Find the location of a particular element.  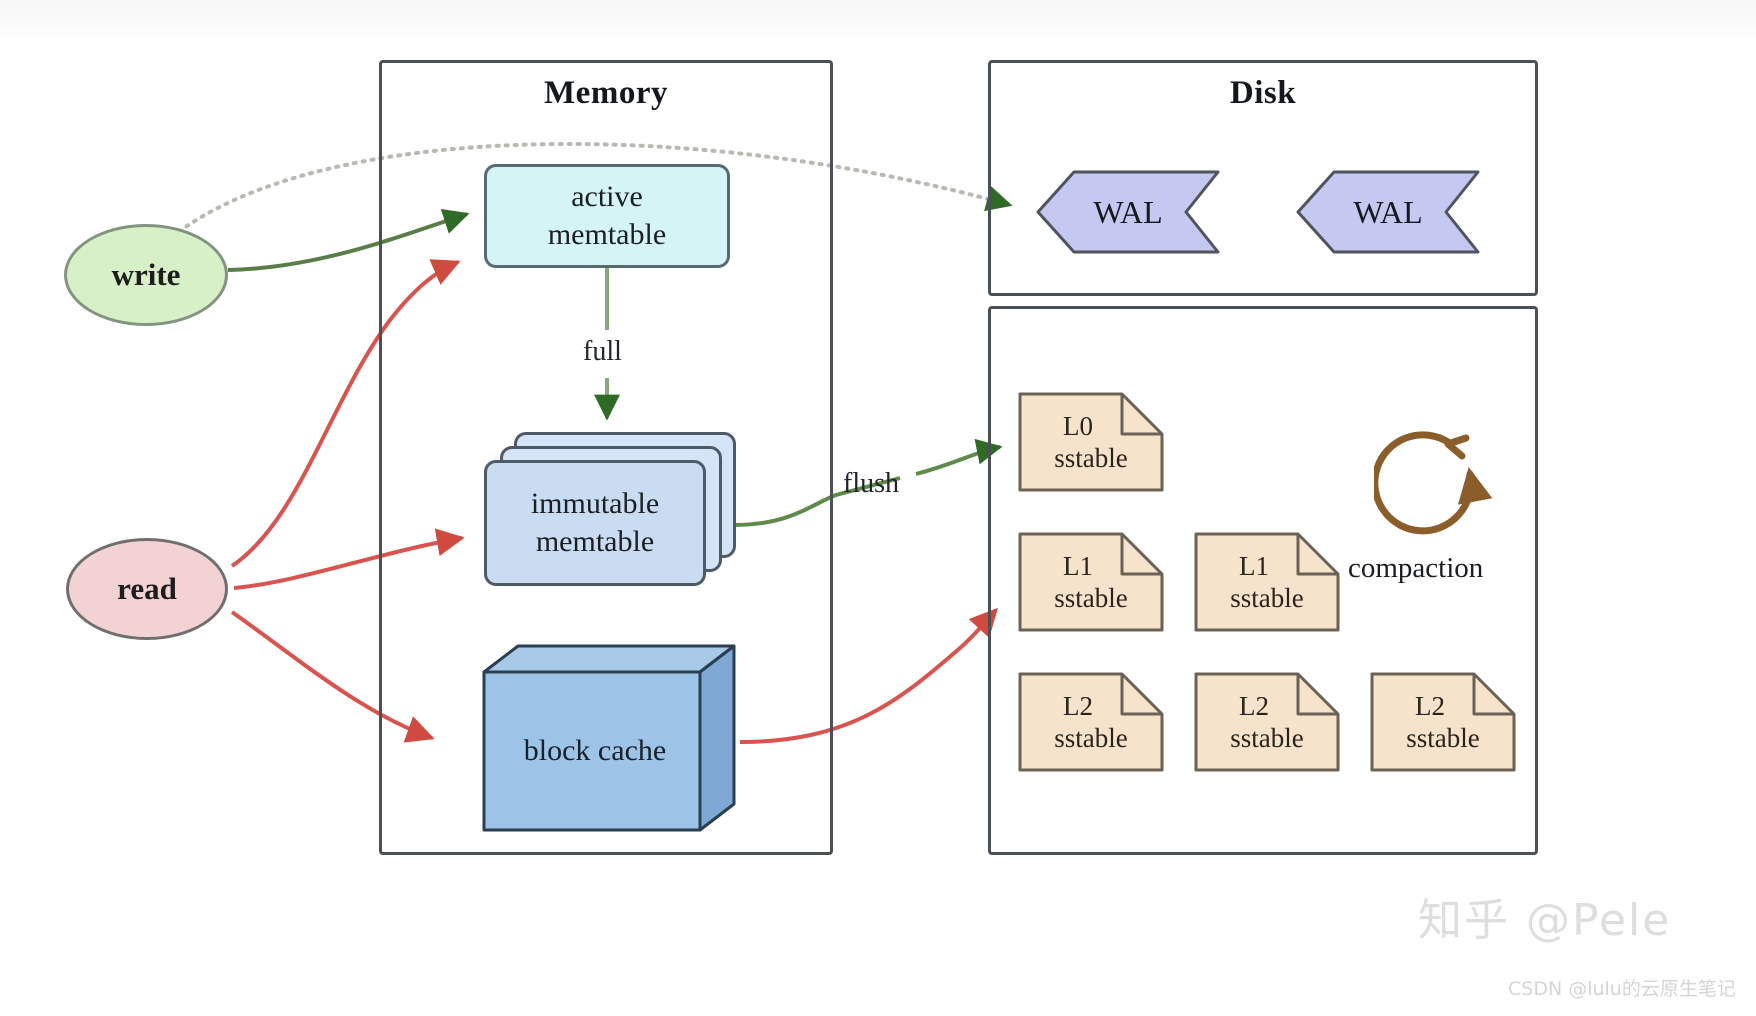

read-label: read is located at coordinates (147, 588).